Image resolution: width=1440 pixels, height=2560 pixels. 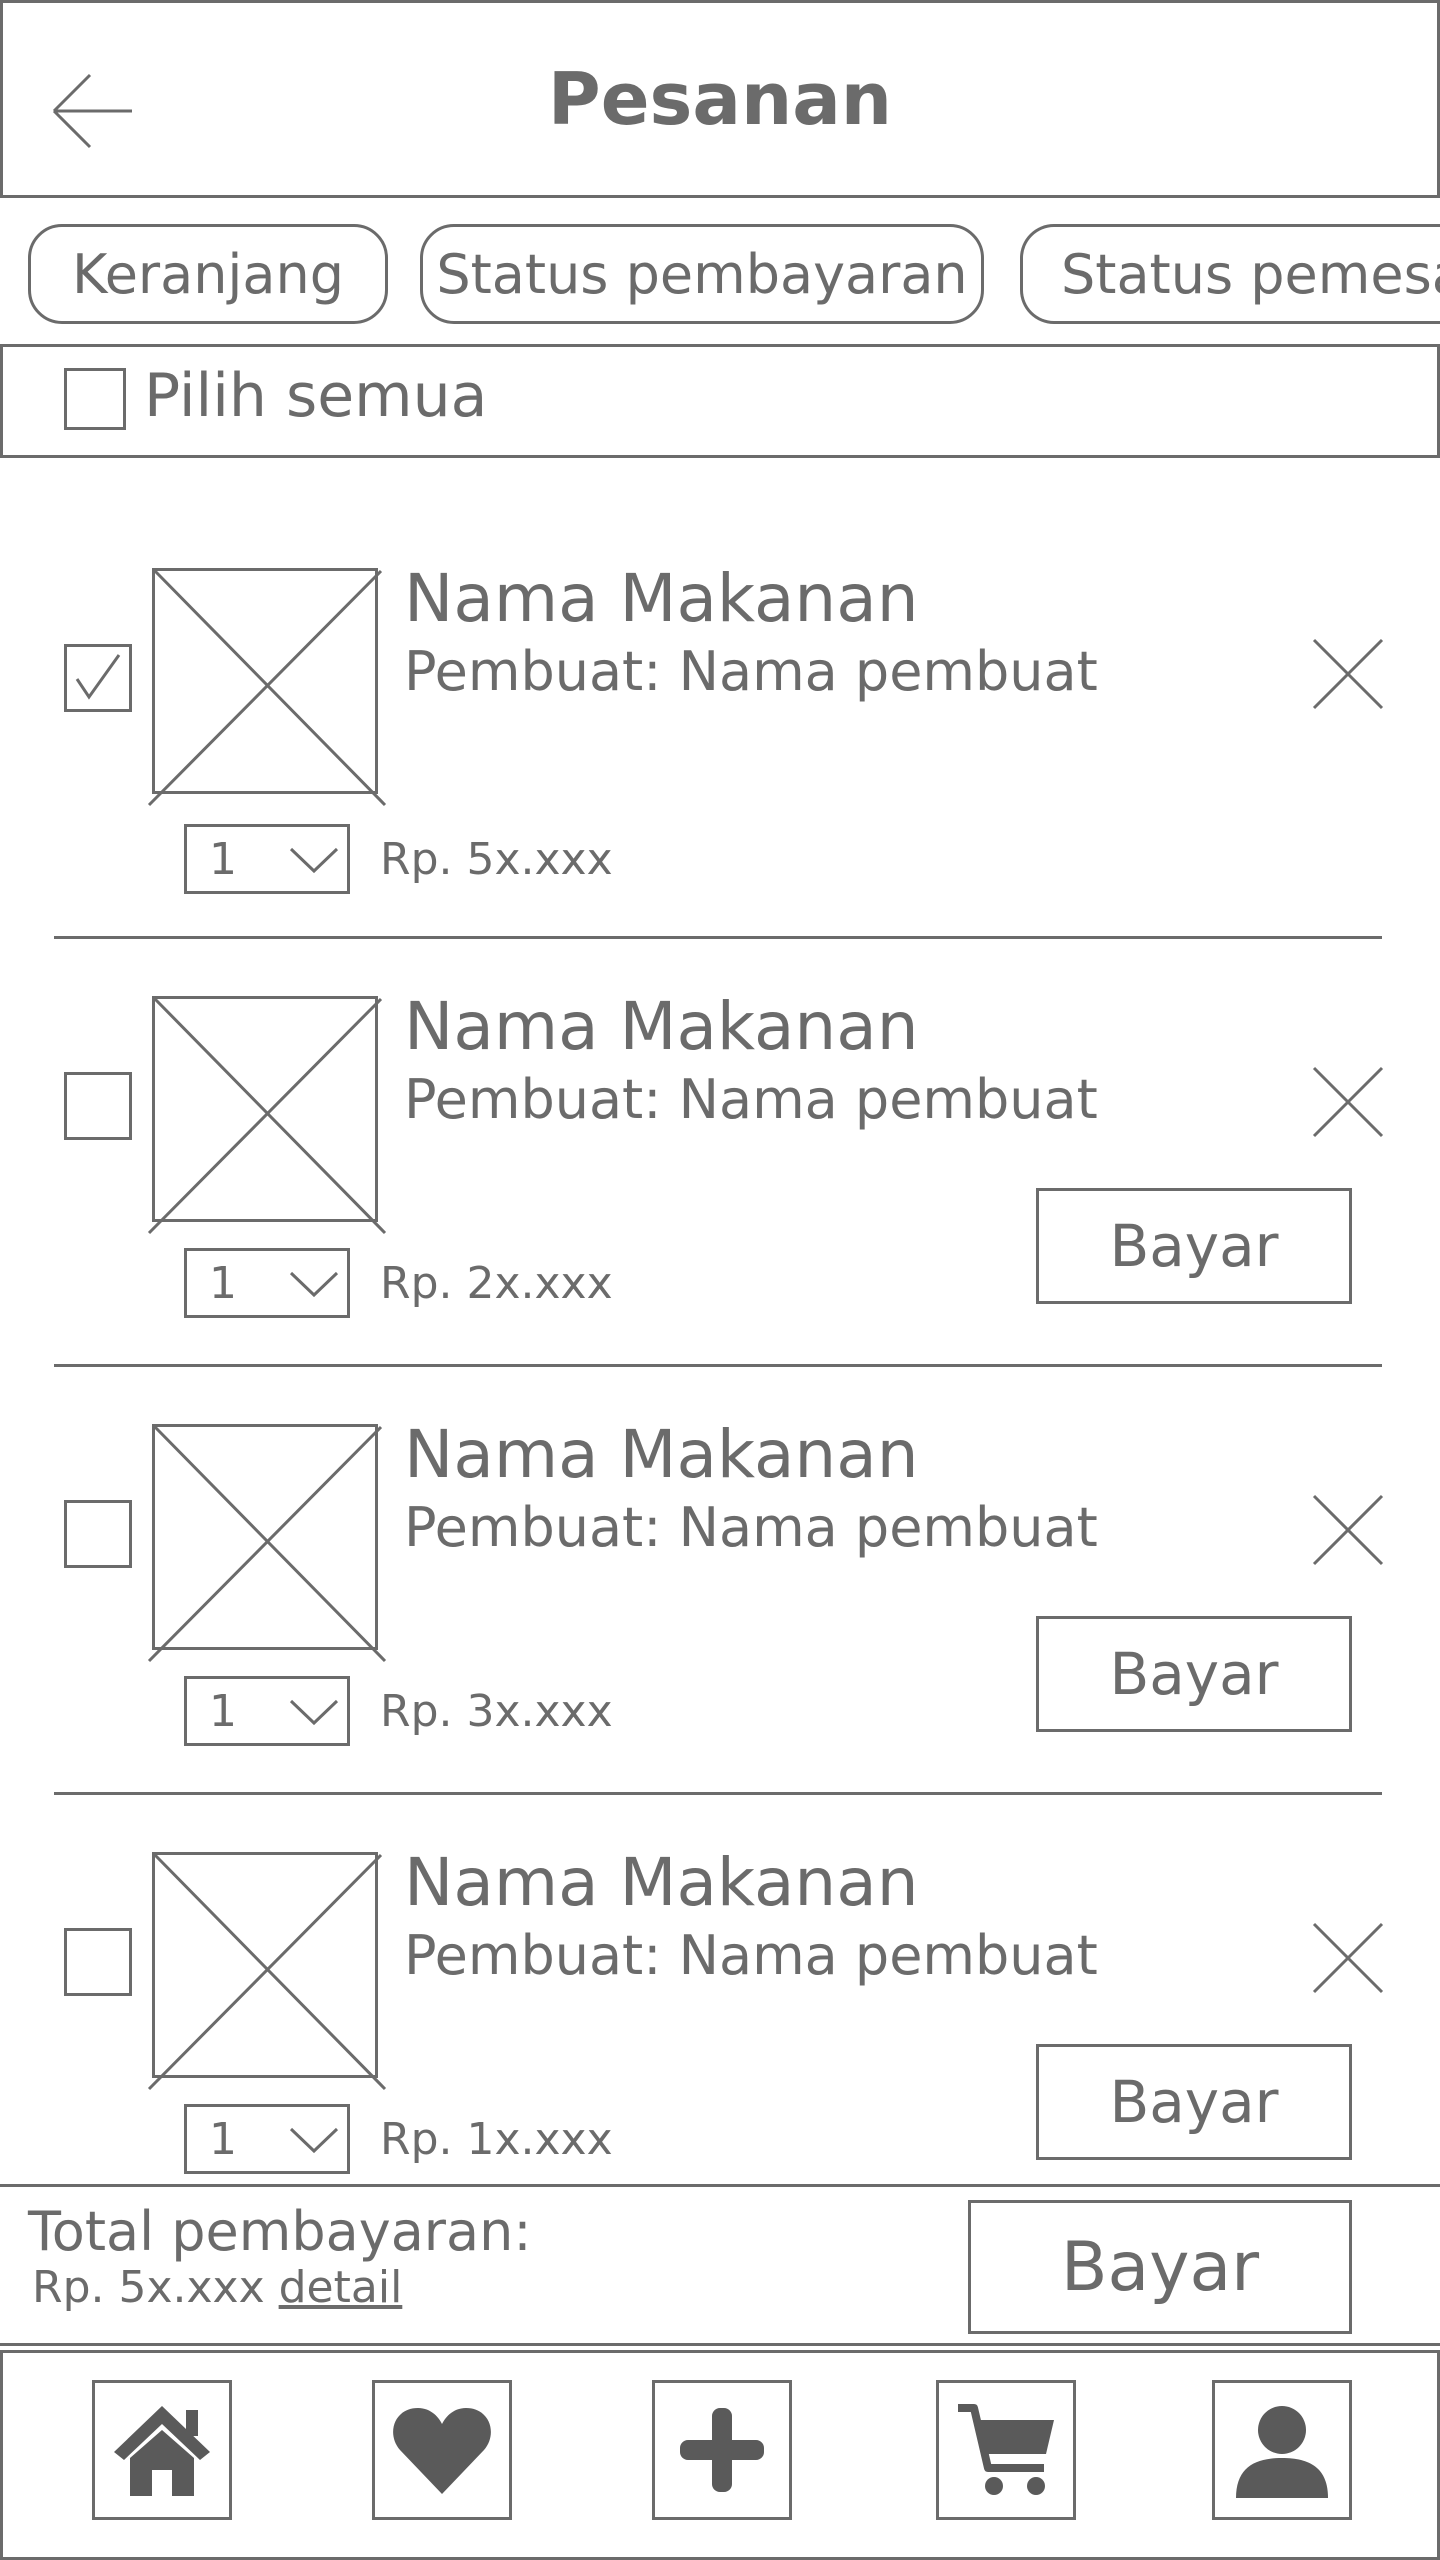 I want to click on detail-link: detail, so click(x=341, y=2287).